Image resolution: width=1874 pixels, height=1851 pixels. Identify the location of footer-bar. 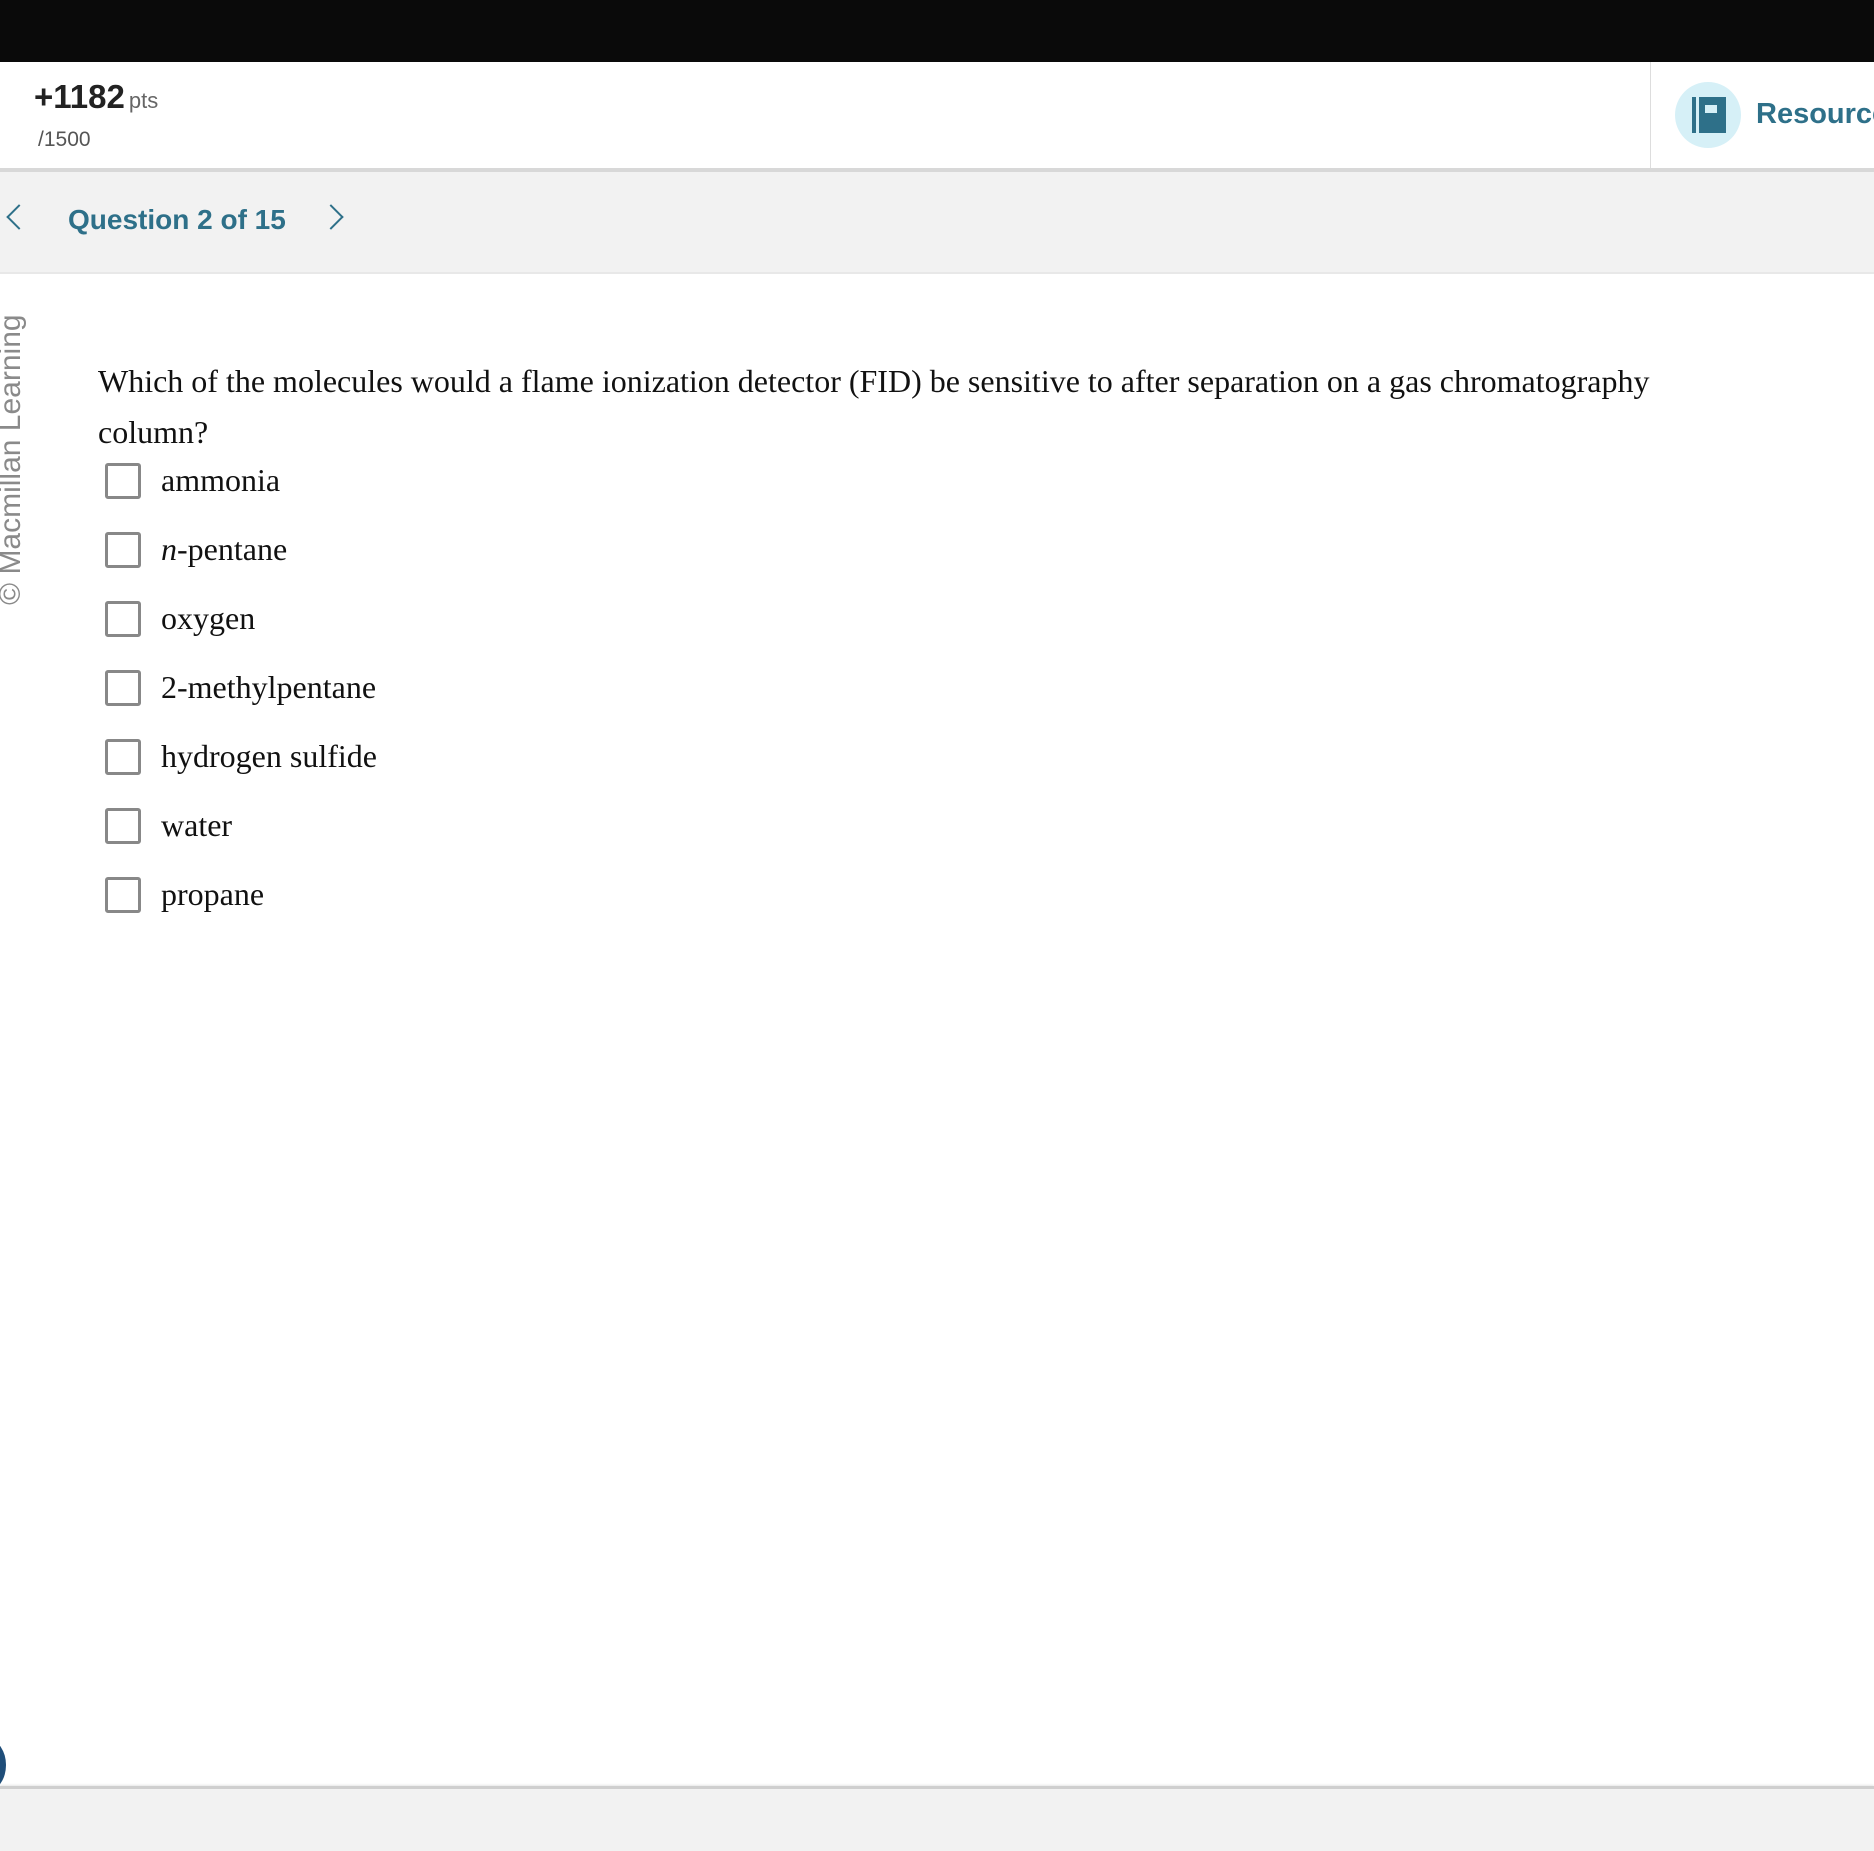
(937, 1818).